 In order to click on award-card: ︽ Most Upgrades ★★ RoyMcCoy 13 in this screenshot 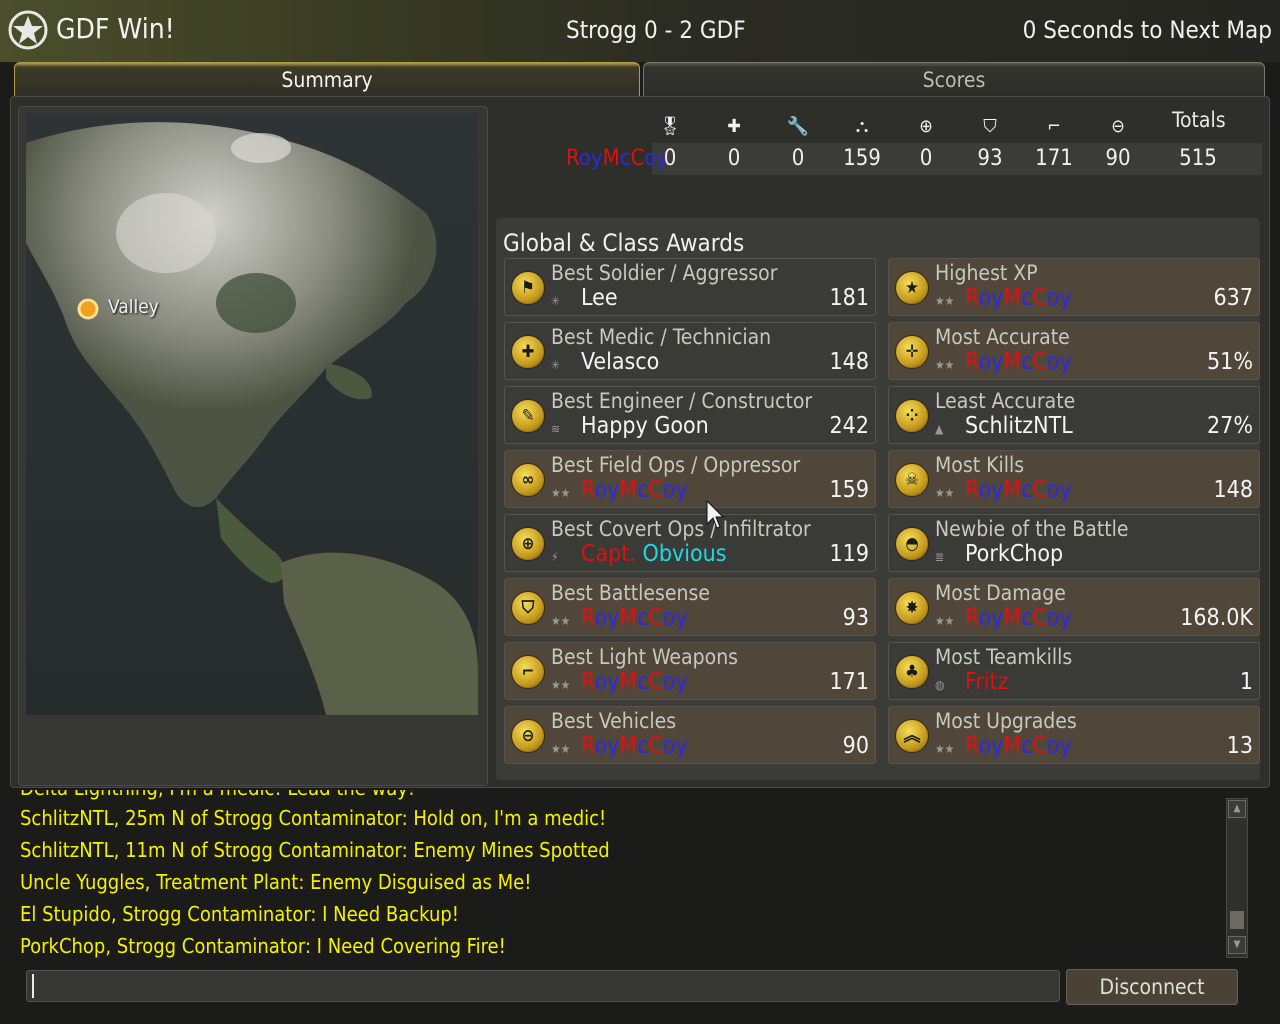, I will do `click(1074, 735)`.